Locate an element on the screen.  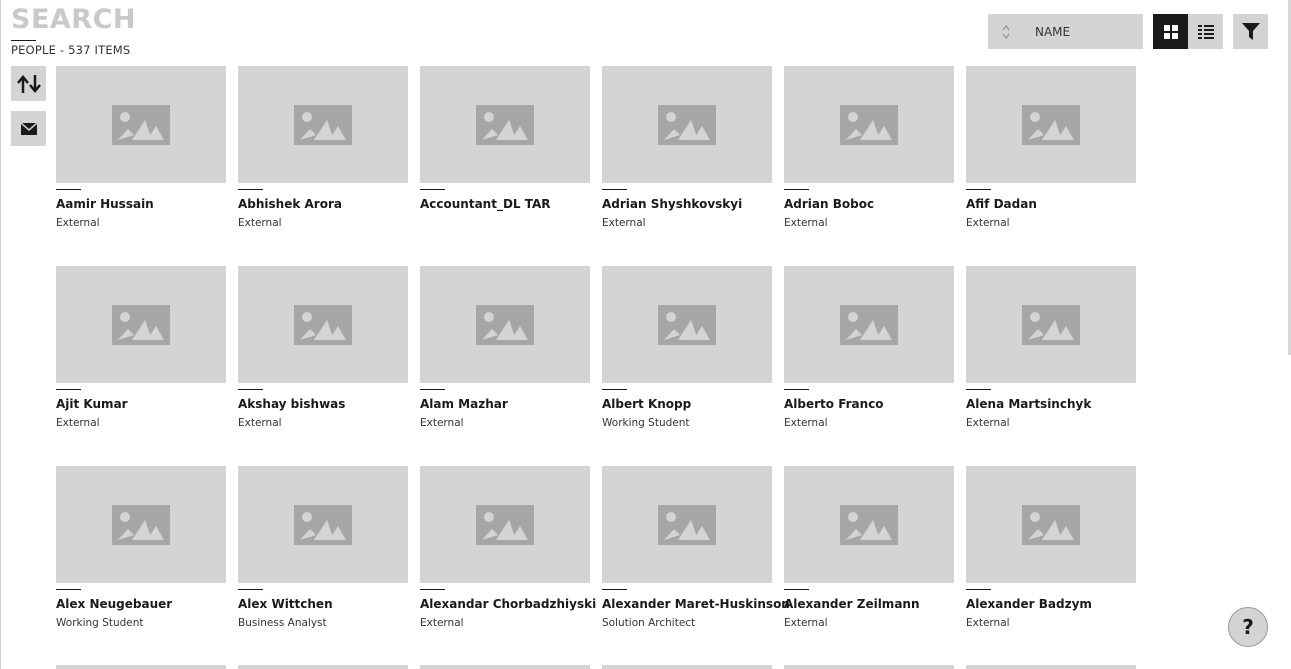
person-card: Alexander Badzym External is located at coordinates (1051, 551).